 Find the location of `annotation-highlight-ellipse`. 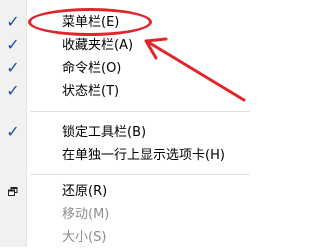

annotation-highlight-ellipse is located at coordinates (90, 22).